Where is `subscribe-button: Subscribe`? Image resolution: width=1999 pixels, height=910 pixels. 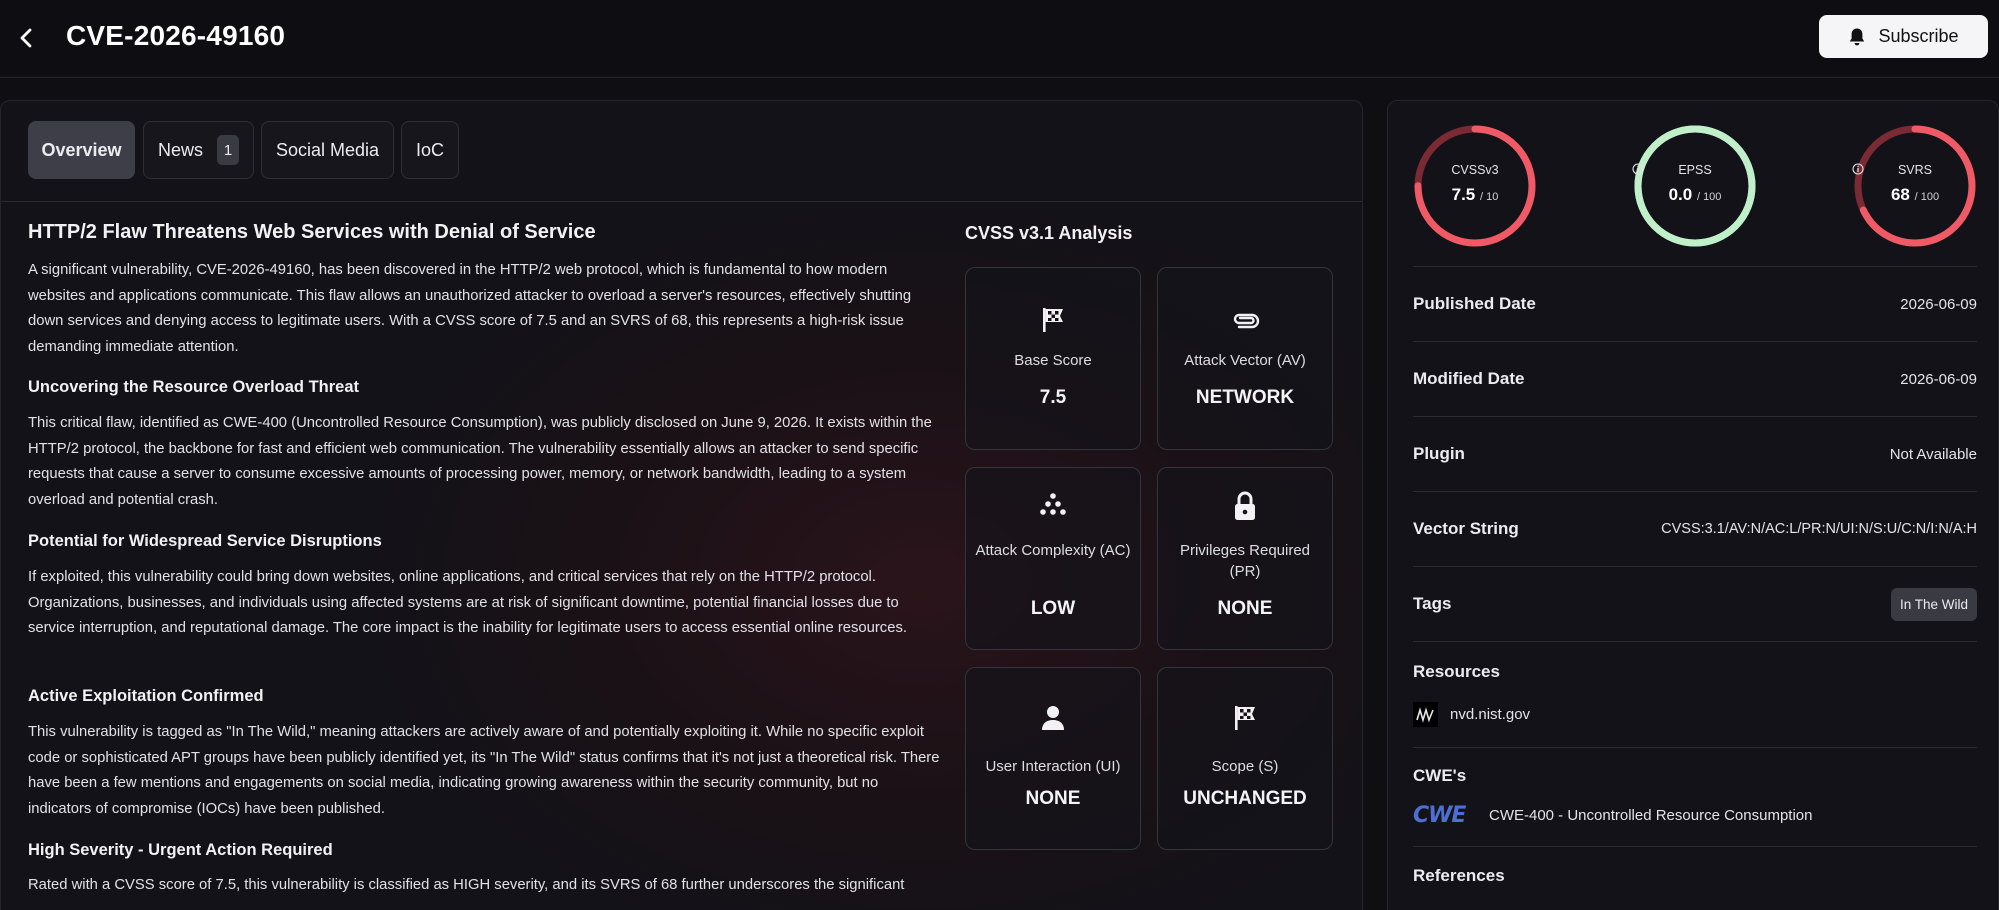
subscribe-button: Subscribe is located at coordinates (1903, 36).